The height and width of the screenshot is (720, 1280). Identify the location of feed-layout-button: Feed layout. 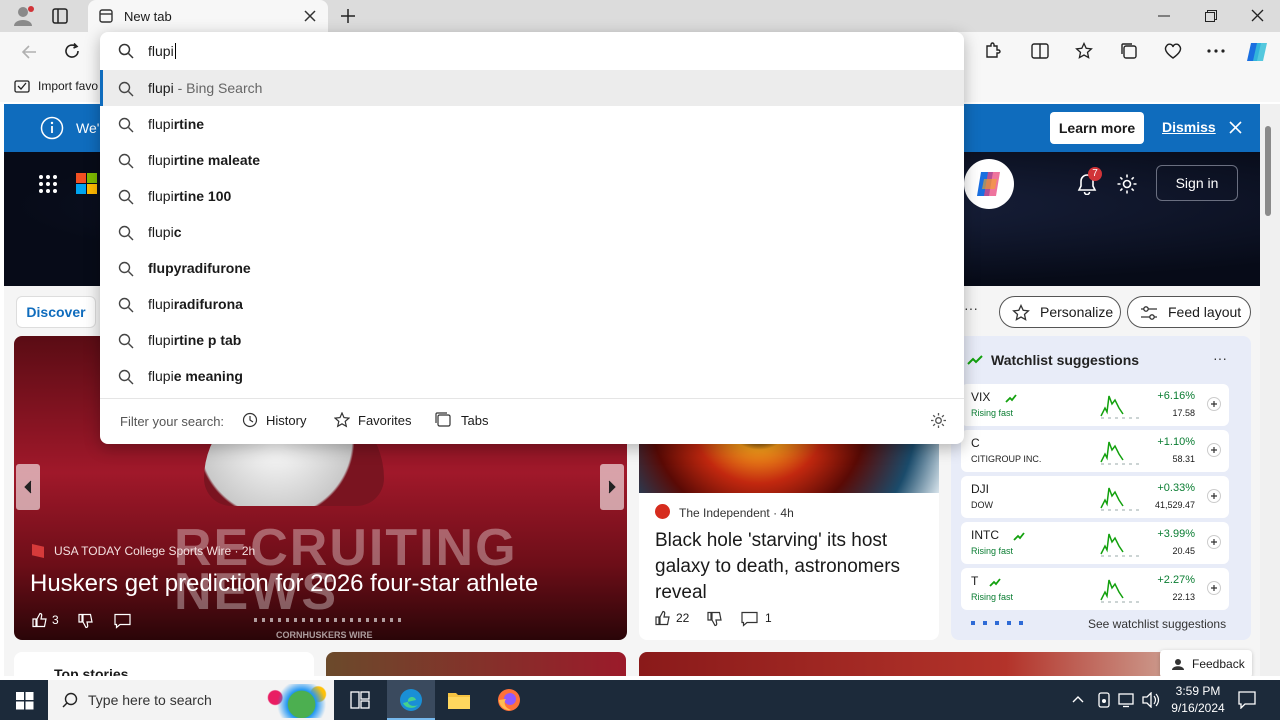
(1189, 312).